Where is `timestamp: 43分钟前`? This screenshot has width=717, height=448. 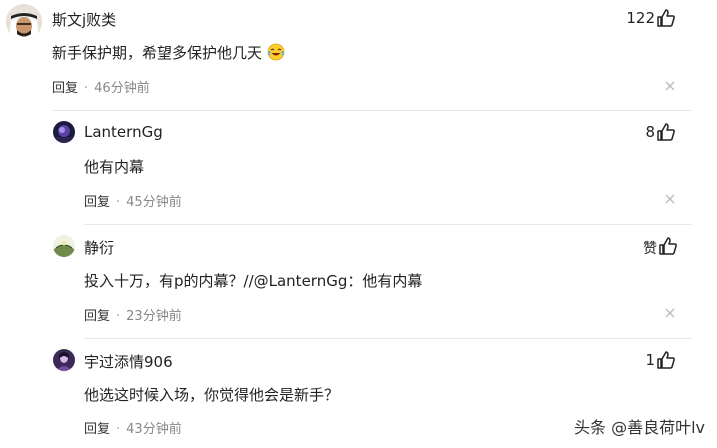 timestamp: 43分钟前 is located at coordinates (154, 429).